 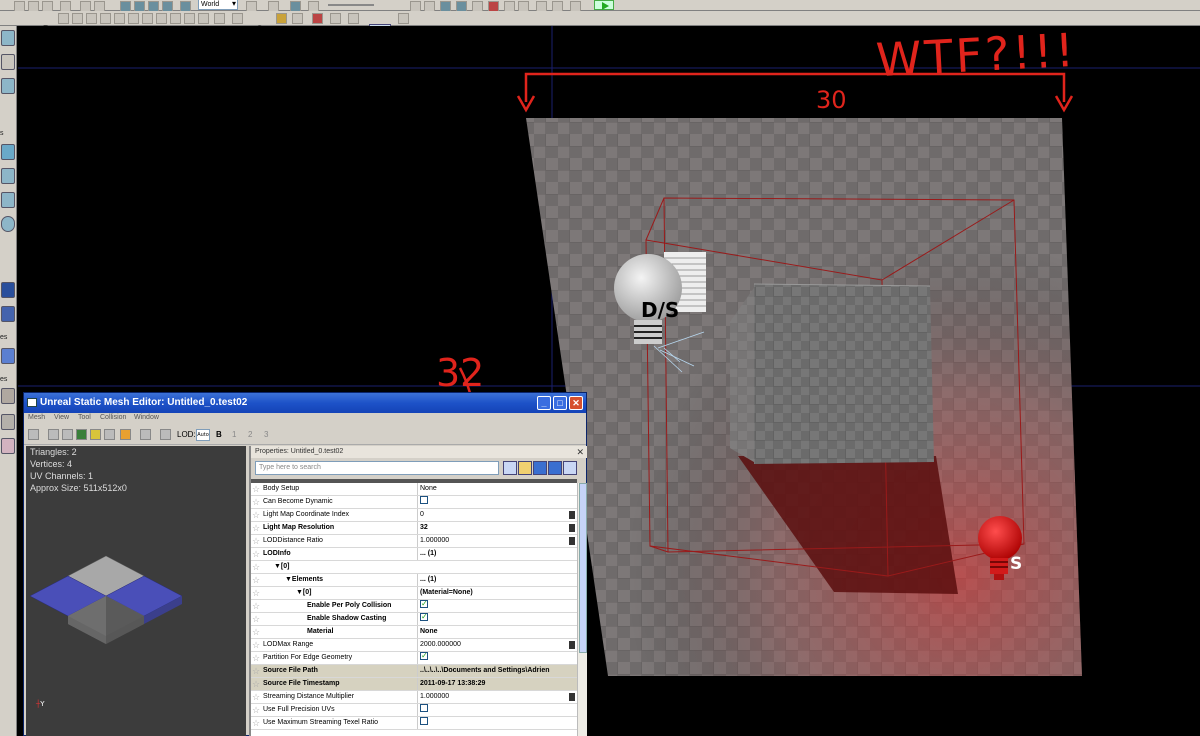 I want to click on collapse-all-icon, so click(x=555, y=468).